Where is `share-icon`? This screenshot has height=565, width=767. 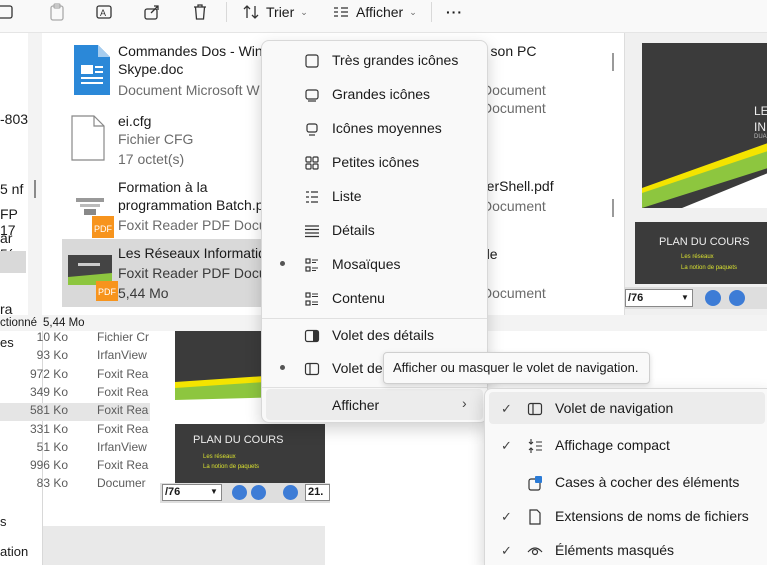 share-icon is located at coordinates (151, 12).